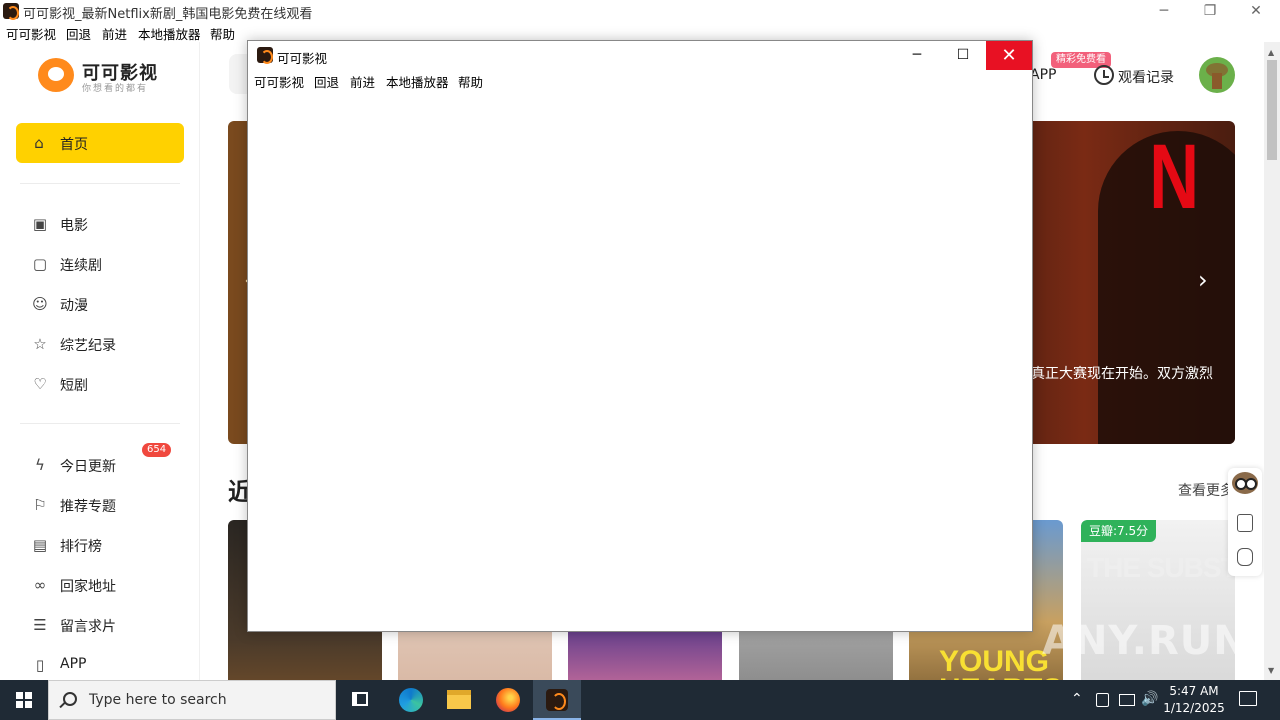 This screenshot has height=720, width=1280. I want to click on netflix-logo: N, so click(1174, 177).